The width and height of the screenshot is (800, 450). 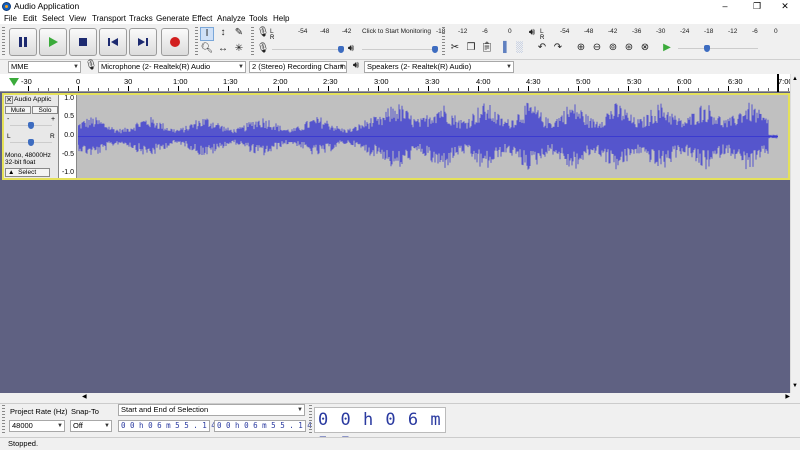 I want to click on pan-slider, so click(x=31, y=143).